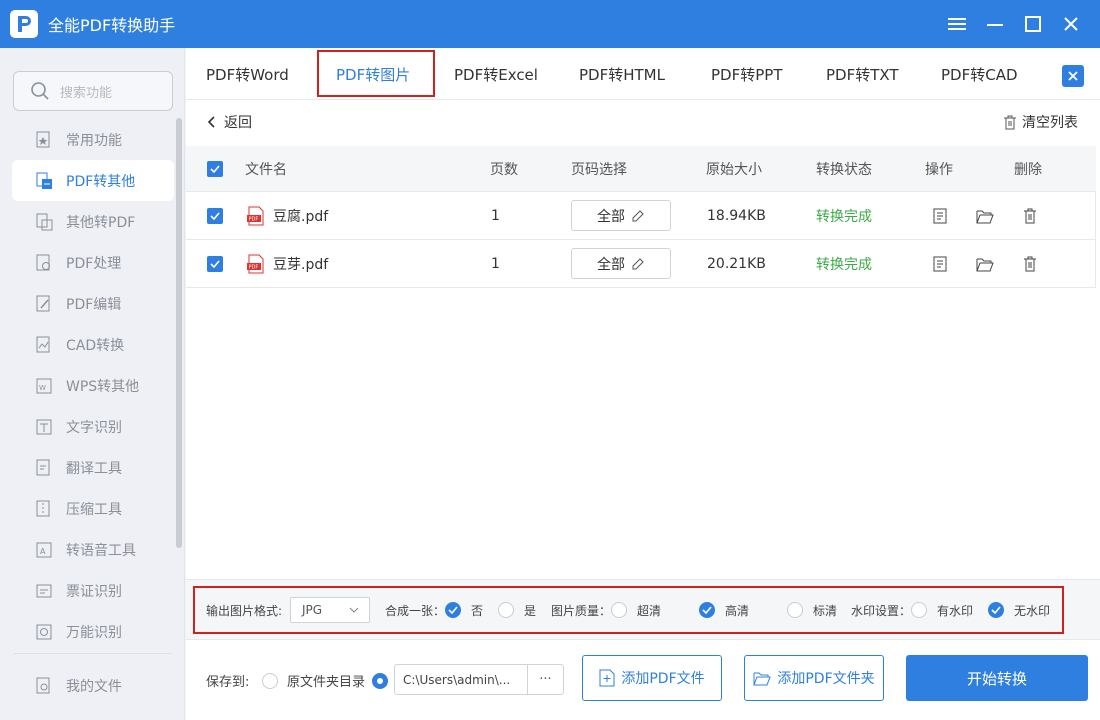 The width and height of the screenshot is (1100, 720). Describe the element at coordinates (44, 263) in the screenshot. I see `pdf-process-icon` at that location.